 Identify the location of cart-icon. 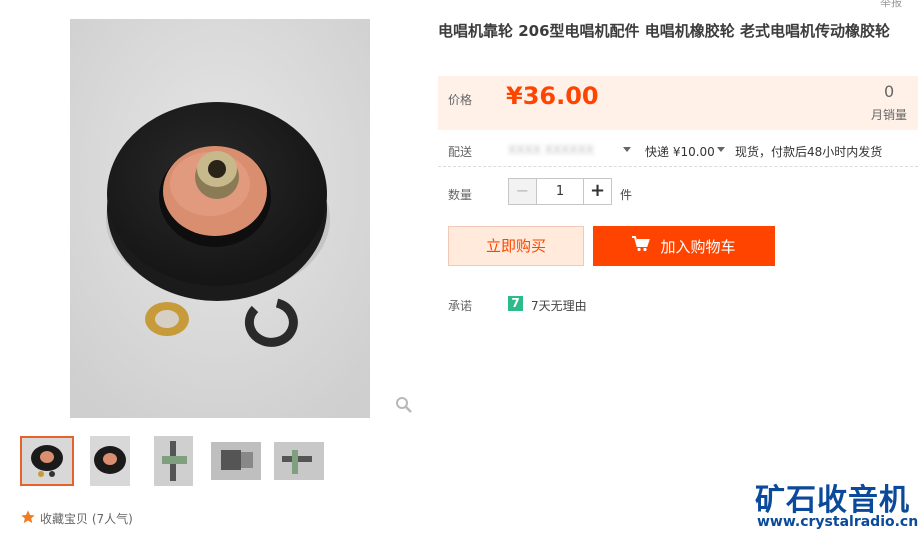
(641, 246).